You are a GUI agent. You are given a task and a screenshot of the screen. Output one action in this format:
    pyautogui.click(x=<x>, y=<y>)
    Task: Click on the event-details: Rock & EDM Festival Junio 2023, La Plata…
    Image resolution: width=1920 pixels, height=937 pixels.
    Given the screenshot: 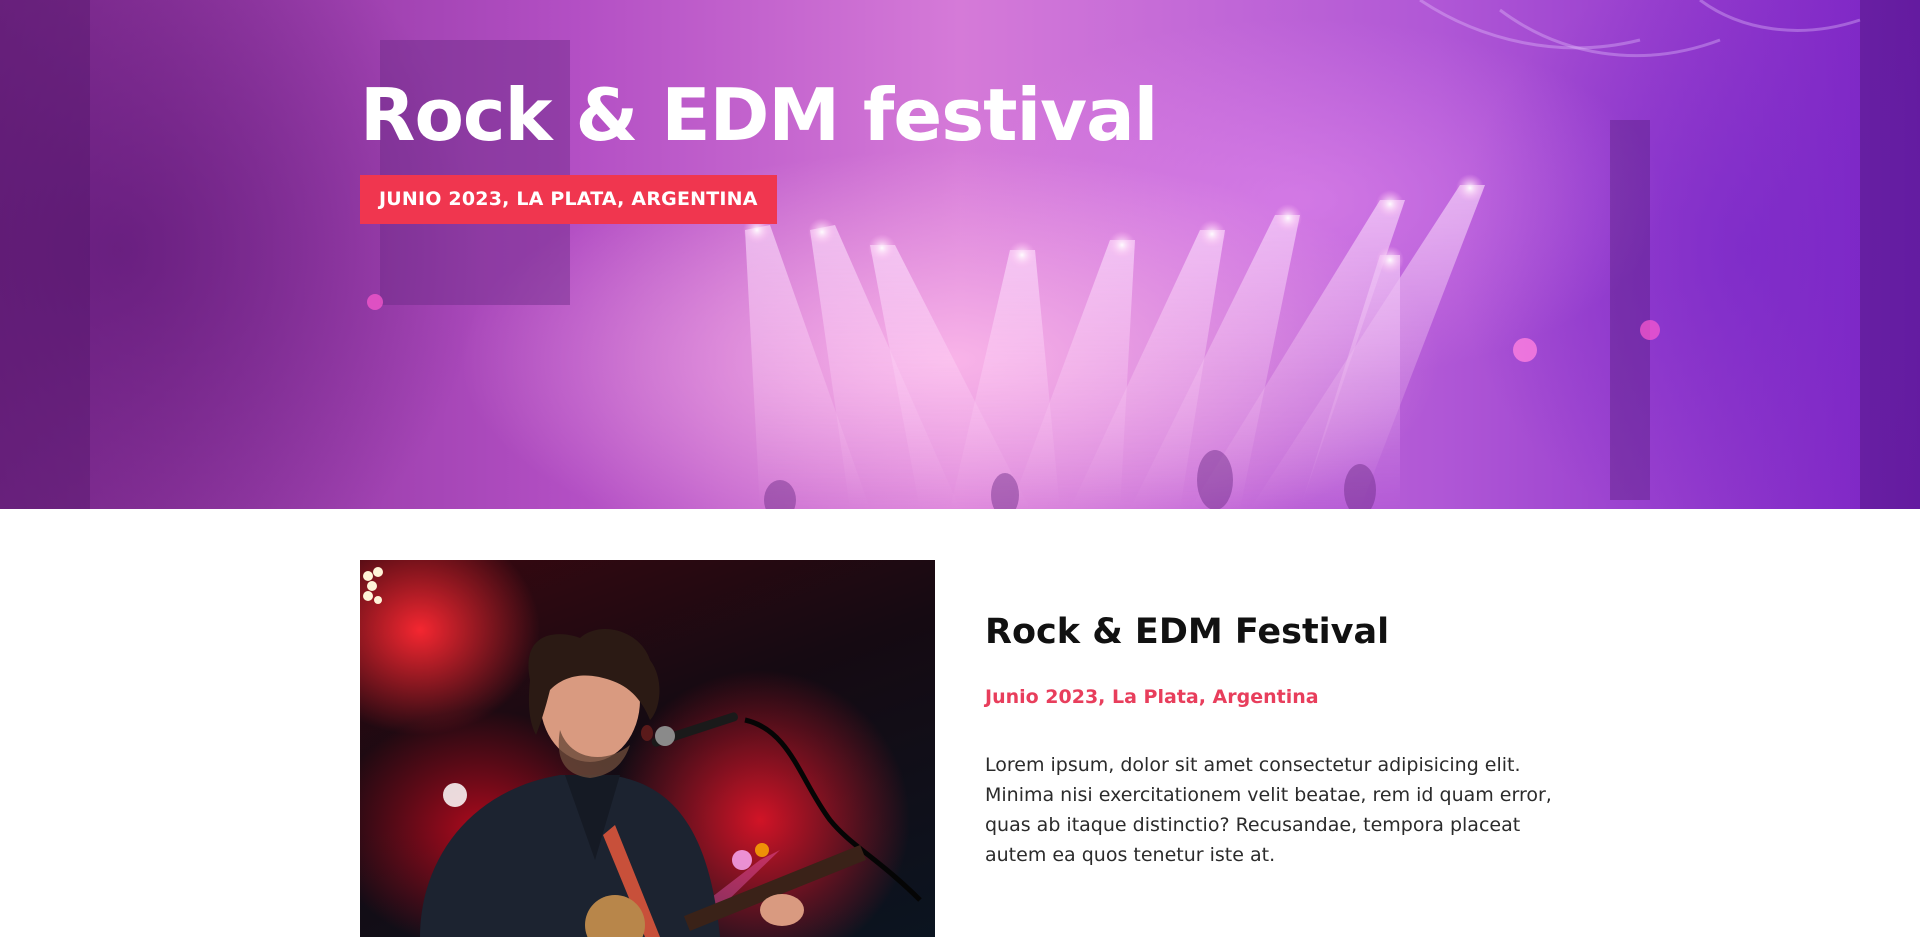 What is the action you would take?
    pyautogui.click(x=1285, y=689)
    